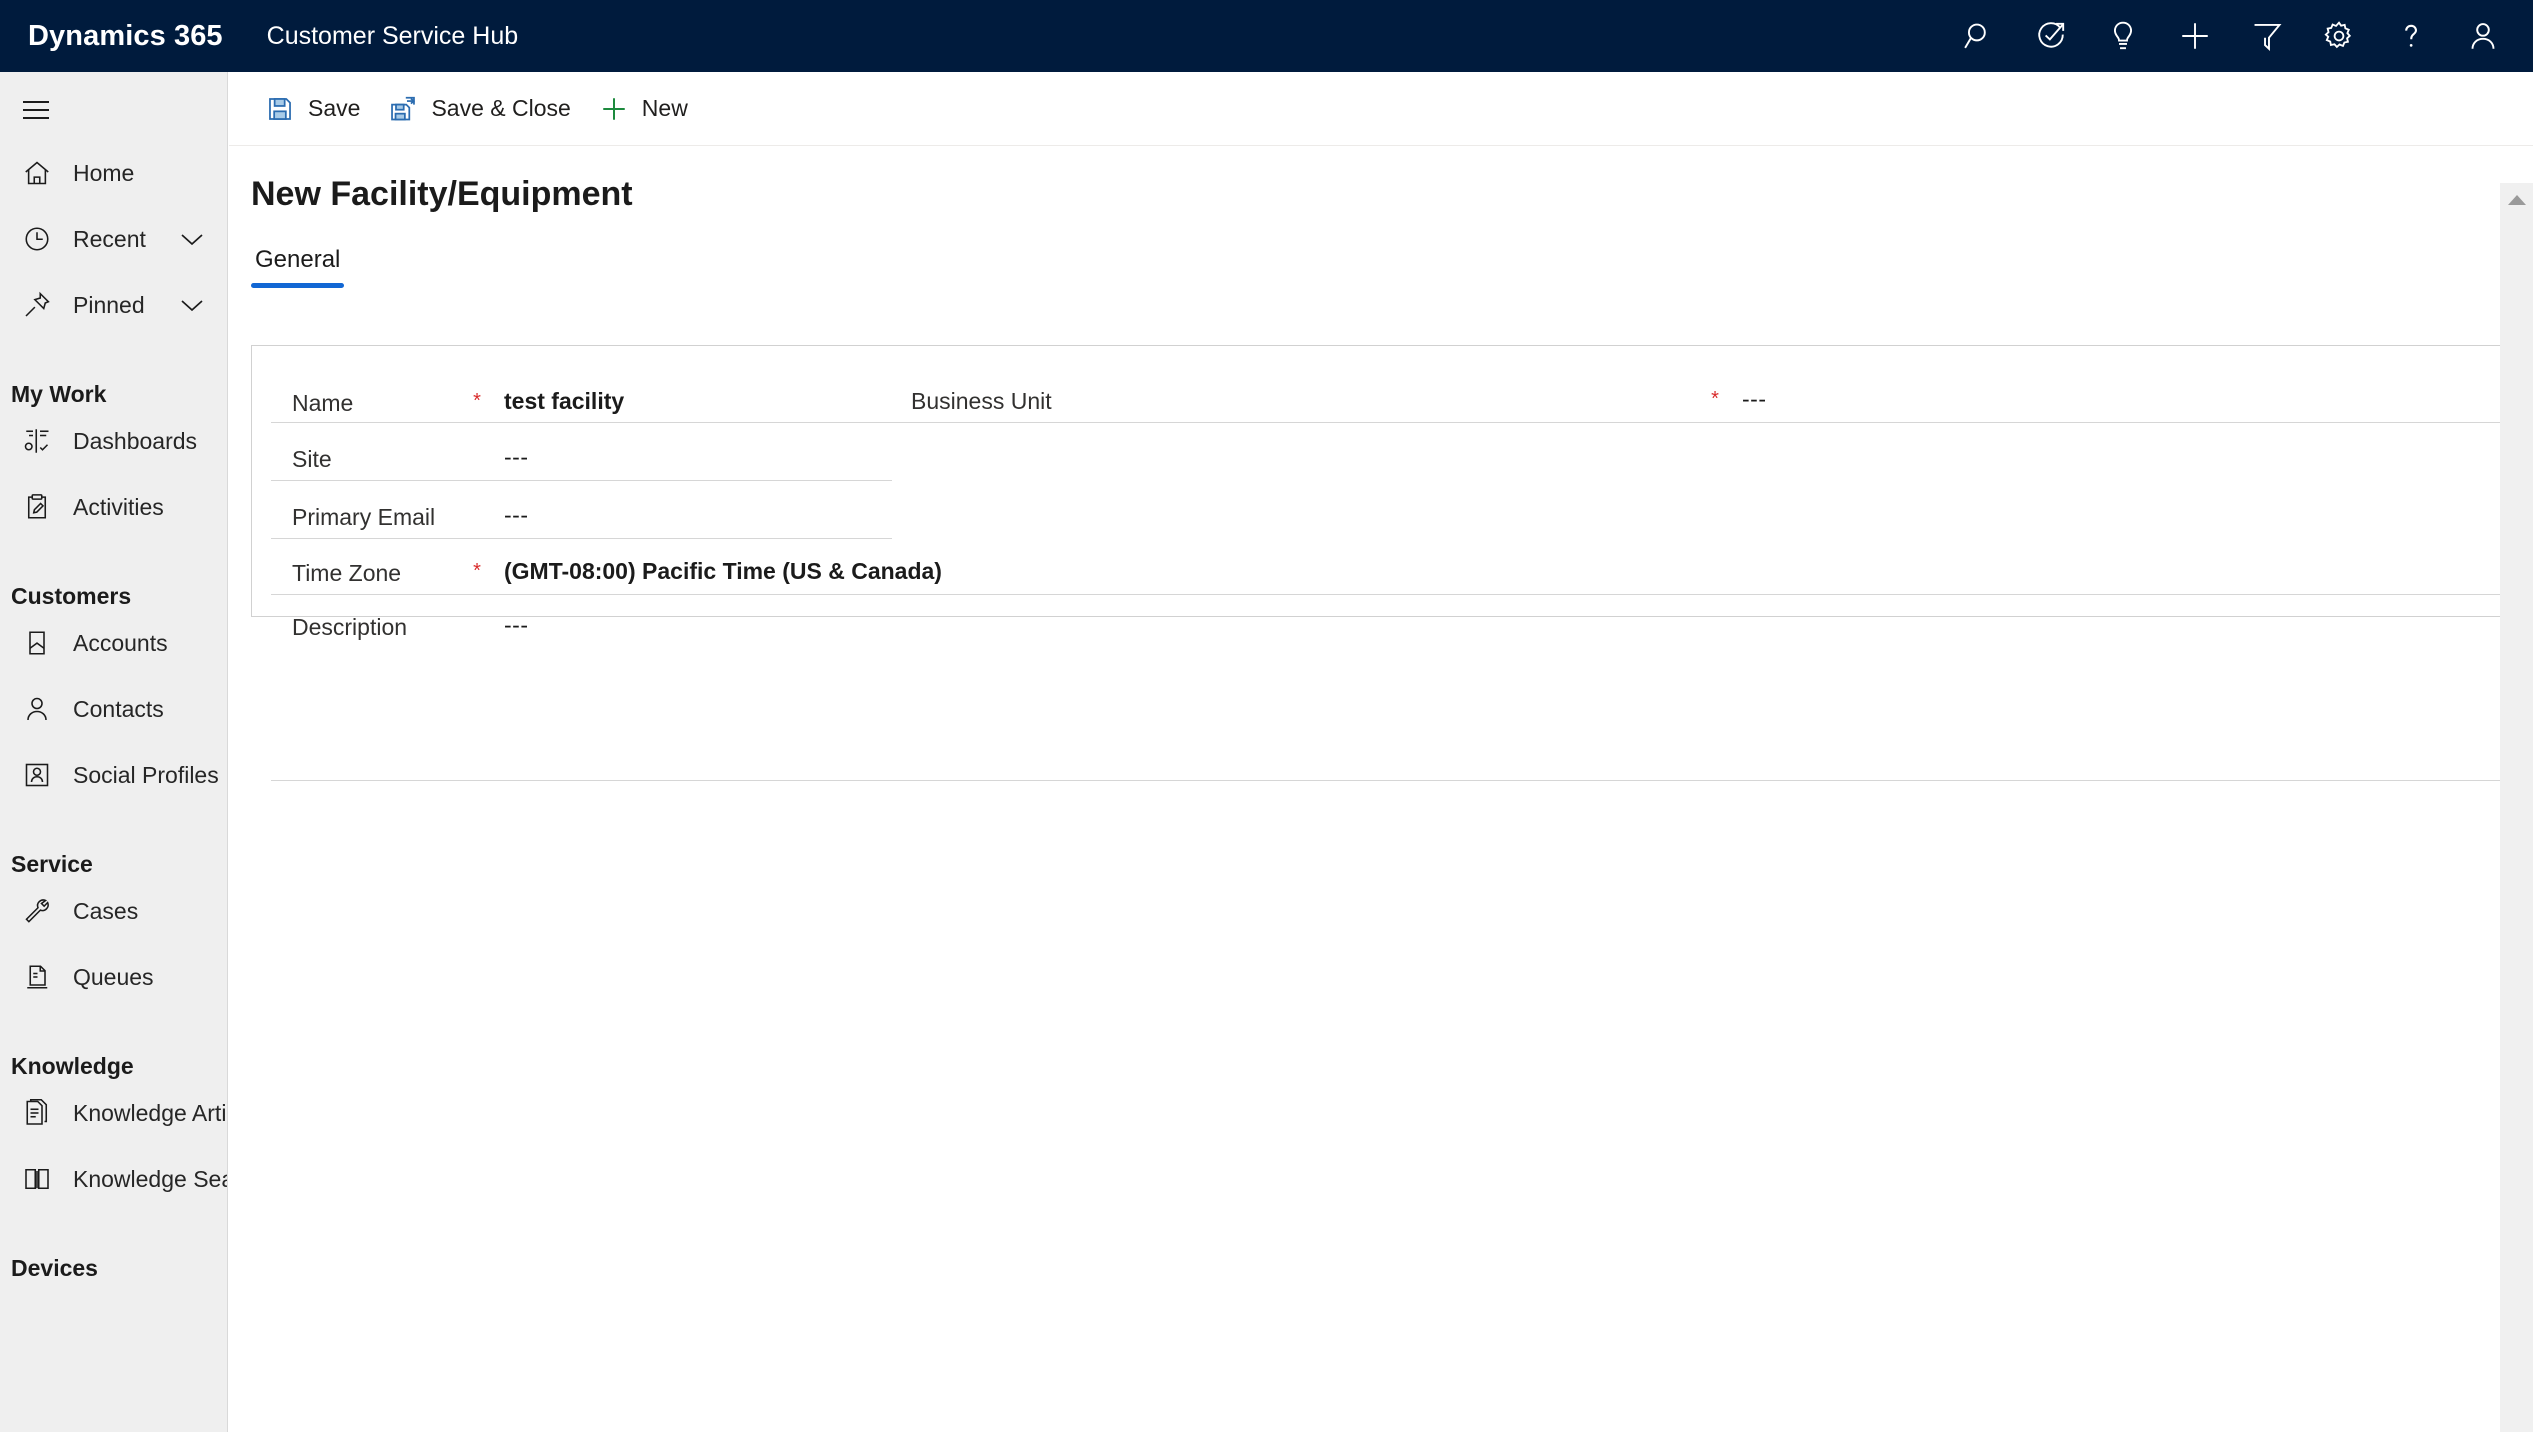 This screenshot has width=2533, height=1432. What do you see at coordinates (1338, 400) in the screenshot?
I see `field-business-unit: Business Unit * ---` at bounding box center [1338, 400].